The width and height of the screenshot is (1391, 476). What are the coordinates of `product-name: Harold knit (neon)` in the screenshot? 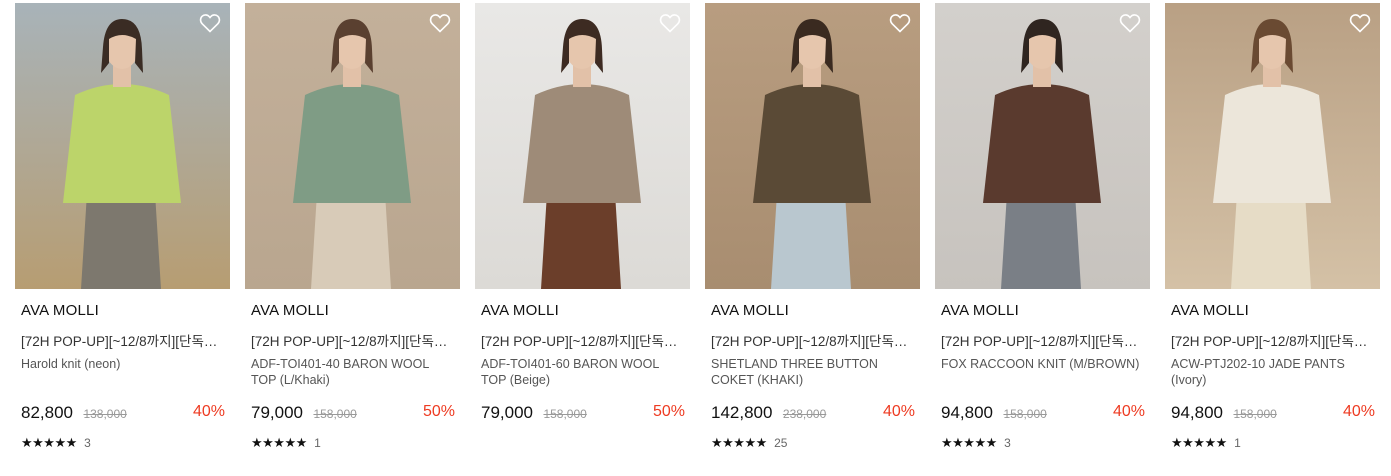 It's located at (124, 372).